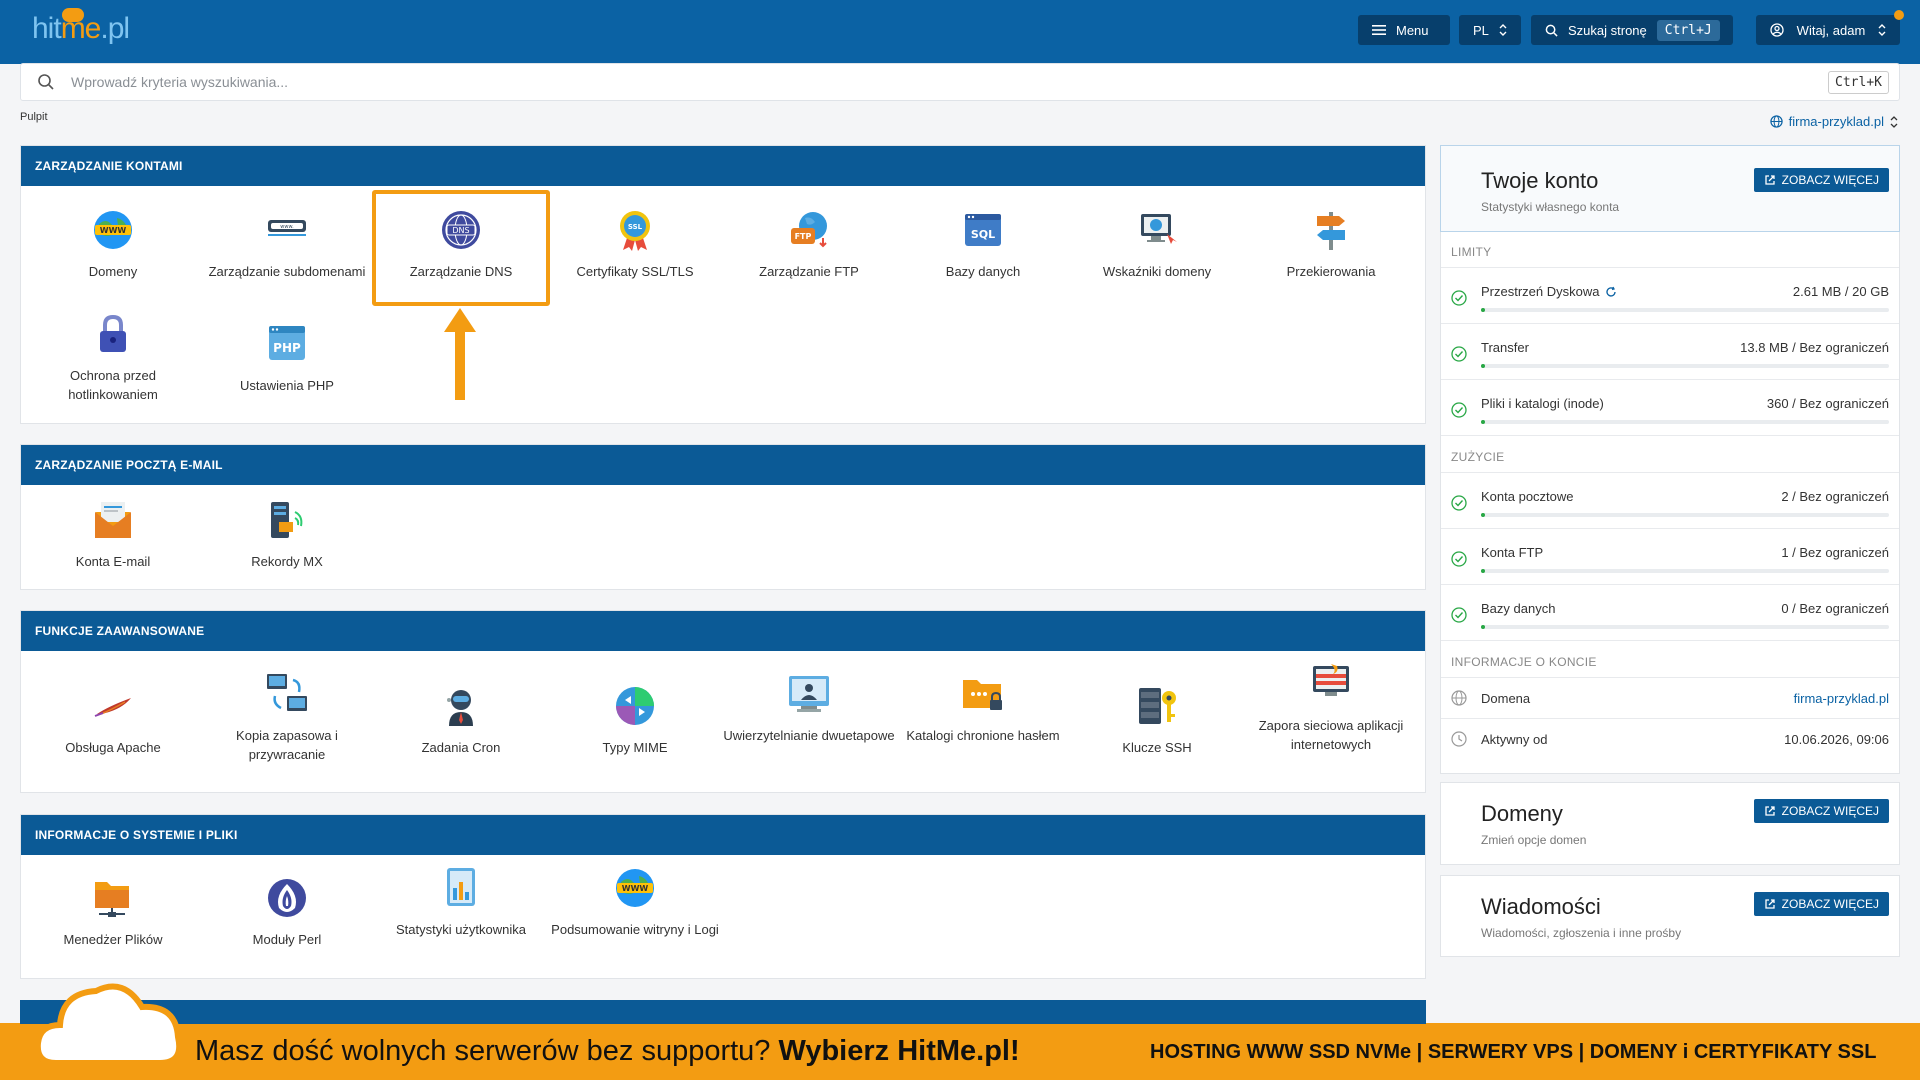 The width and height of the screenshot is (1920, 1080). I want to click on tile-label: Podsumowanie witryny i Logi, so click(635, 929).